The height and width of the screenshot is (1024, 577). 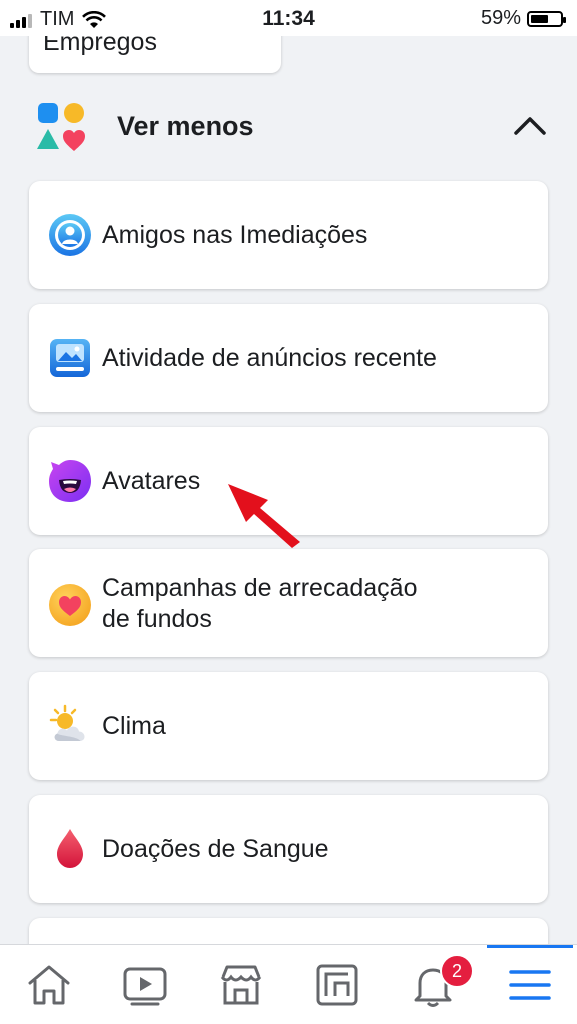 I want to click on menu-item-label: Amigos nas Imediações, so click(x=235, y=235).